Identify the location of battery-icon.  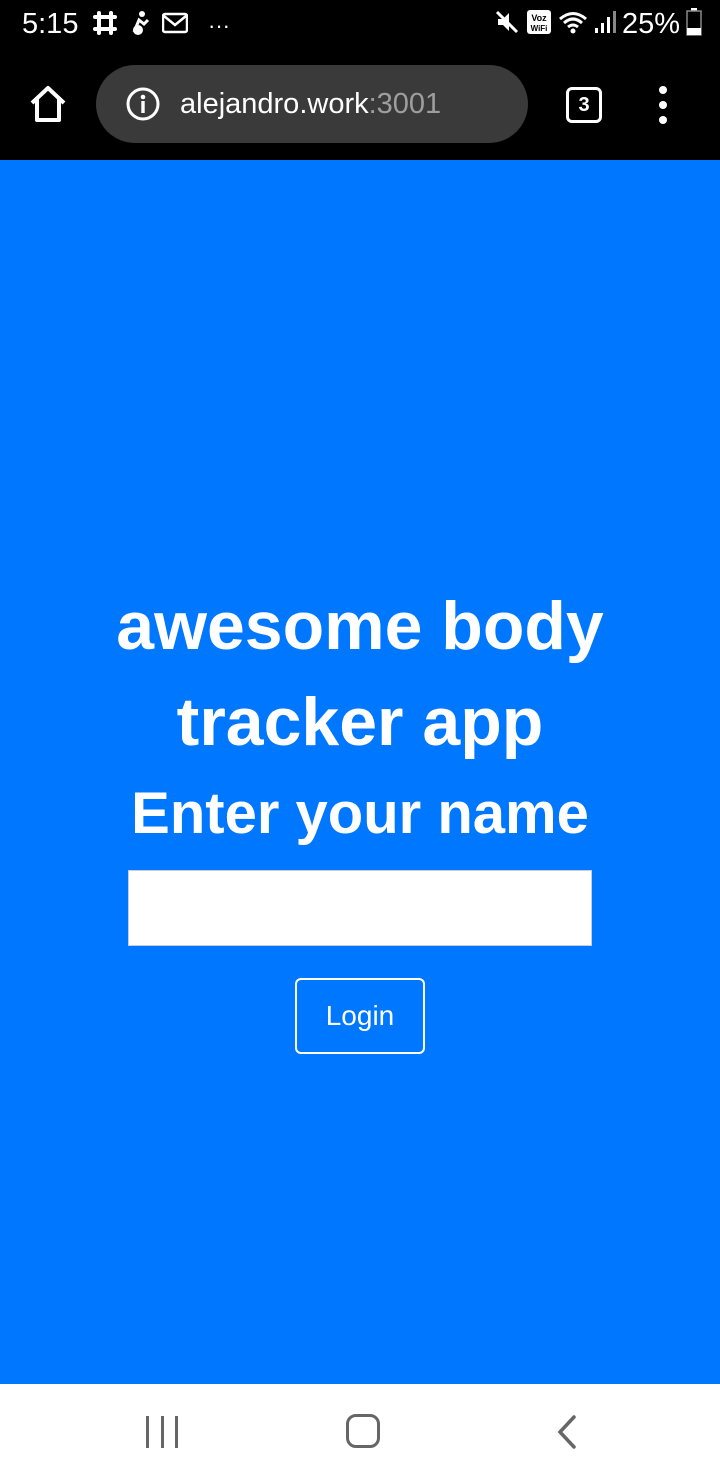
(694, 24).